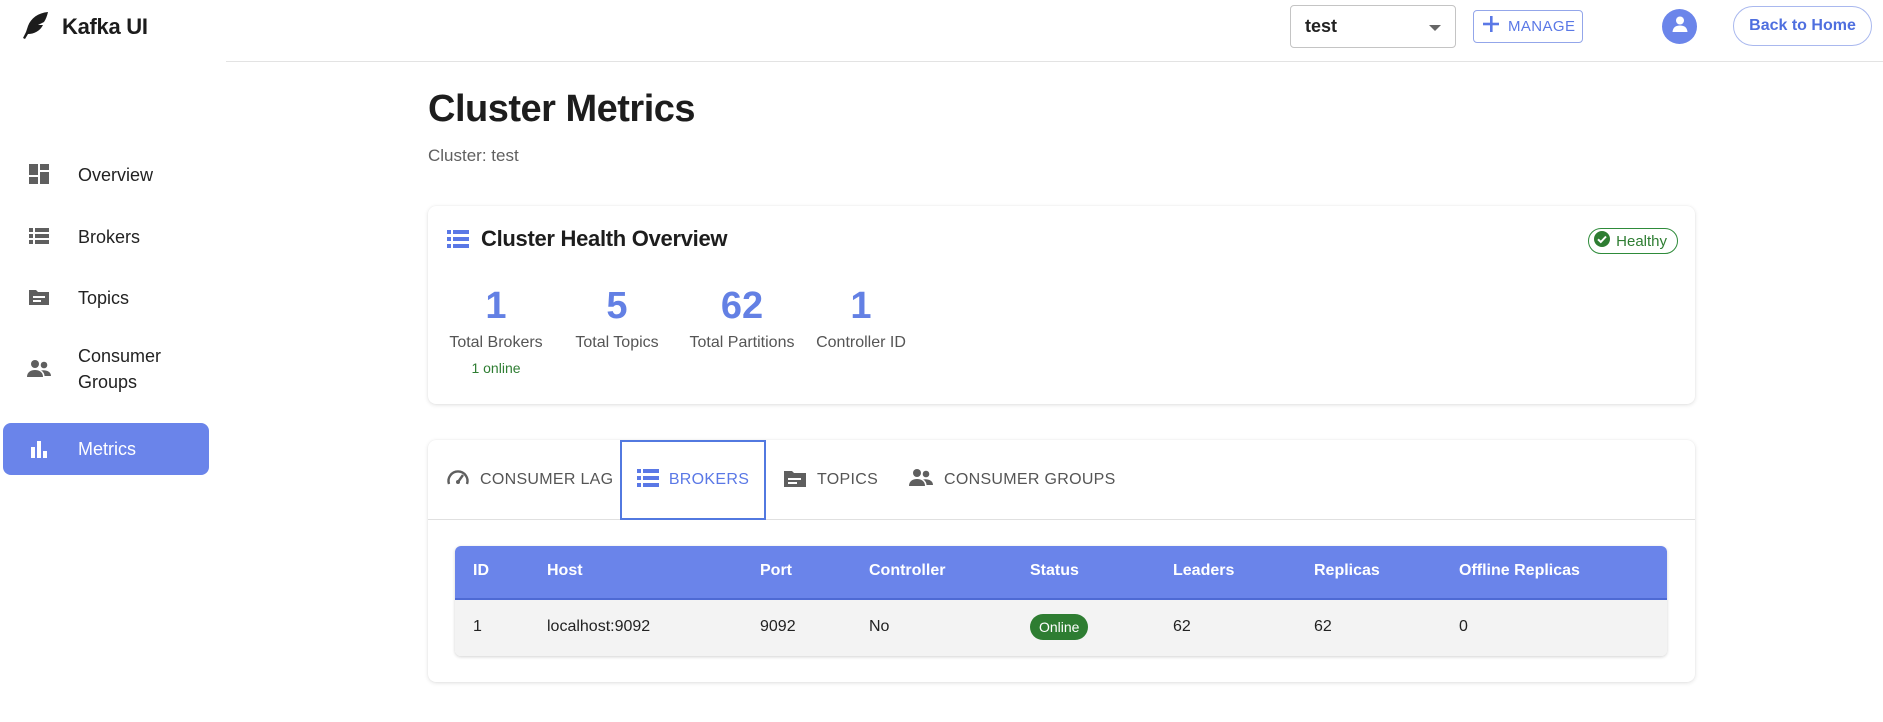 This screenshot has width=1883, height=722. I want to click on sidebar-item-label: Brokers, so click(109, 237).